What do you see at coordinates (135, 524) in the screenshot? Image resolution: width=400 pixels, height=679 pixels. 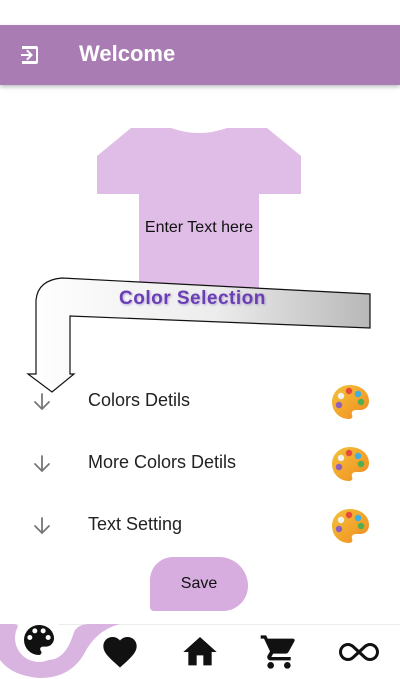 I see `option-label: Text Setting` at bounding box center [135, 524].